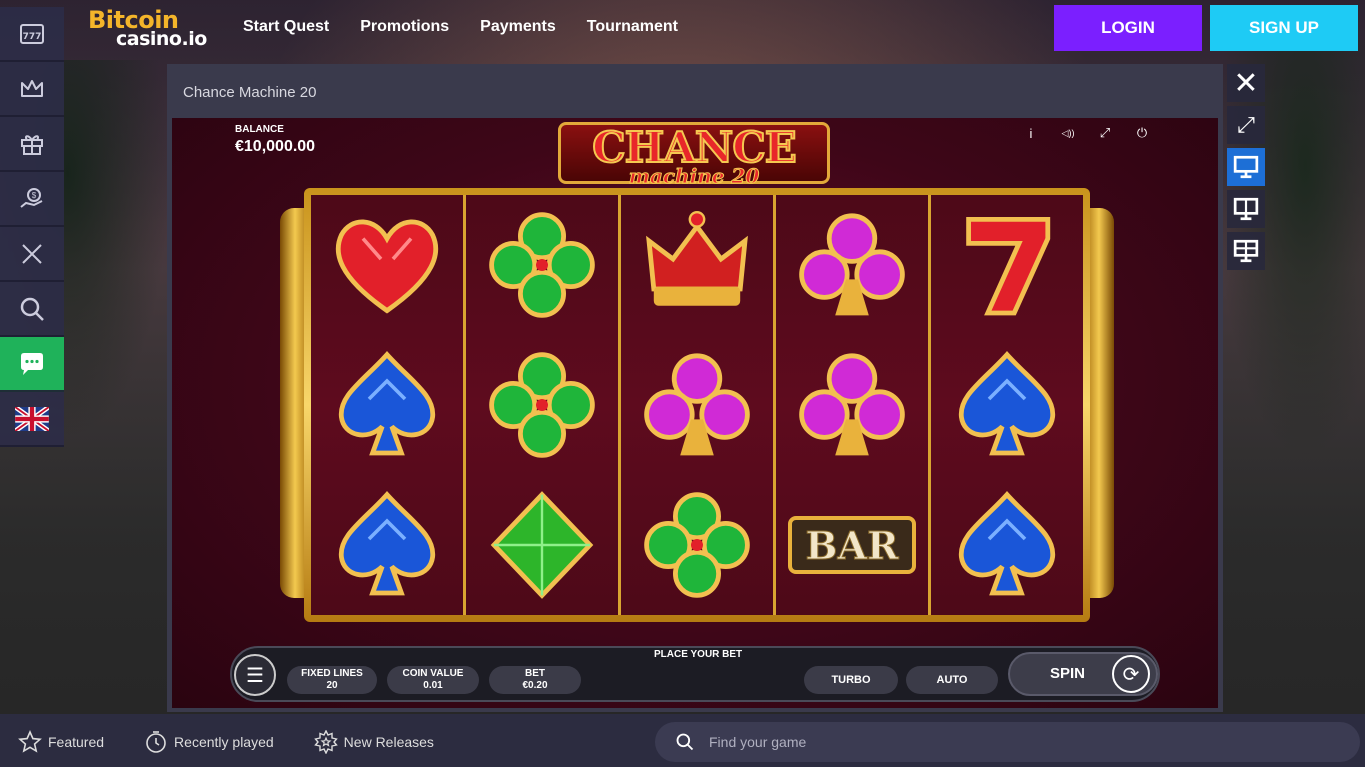 This screenshot has height=767, width=1365. Describe the element at coordinates (1284, 28) in the screenshot. I see `signup-button: SIGN UP` at that location.